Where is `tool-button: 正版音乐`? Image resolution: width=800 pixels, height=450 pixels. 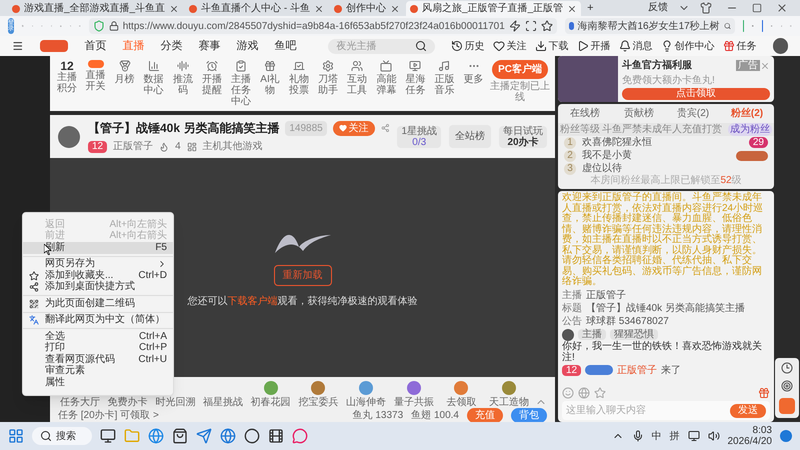 tool-button: 正版音乐 is located at coordinates (444, 78).